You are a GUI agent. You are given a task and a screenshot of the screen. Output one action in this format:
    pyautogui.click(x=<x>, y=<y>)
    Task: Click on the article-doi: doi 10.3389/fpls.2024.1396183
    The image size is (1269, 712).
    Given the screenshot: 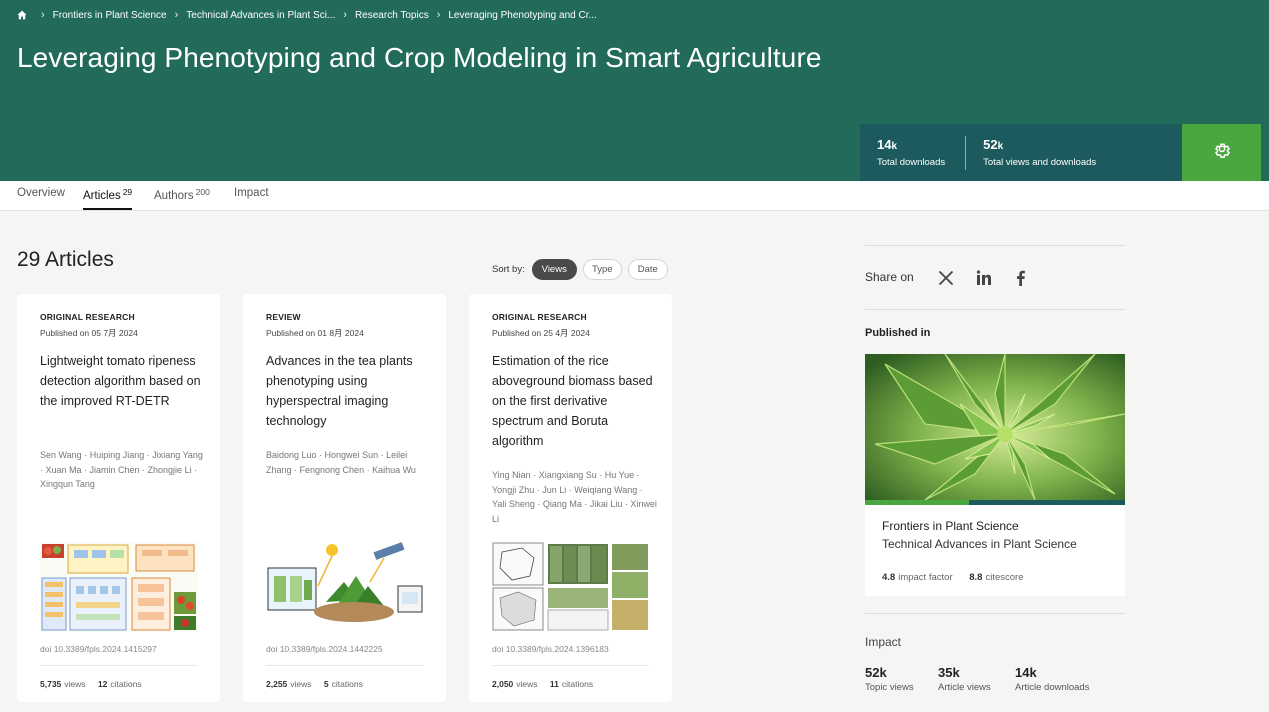 What is the action you would take?
    pyautogui.click(x=550, y=649)
    